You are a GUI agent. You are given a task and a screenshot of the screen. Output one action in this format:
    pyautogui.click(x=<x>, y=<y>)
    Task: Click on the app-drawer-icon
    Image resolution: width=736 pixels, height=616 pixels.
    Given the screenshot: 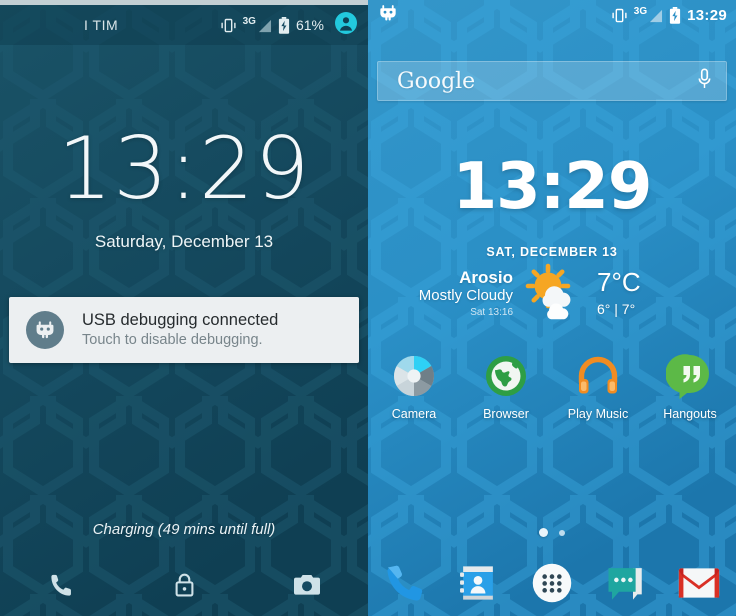 What is the action you would take?
    pyautogui.click(x=552, y=583)
    